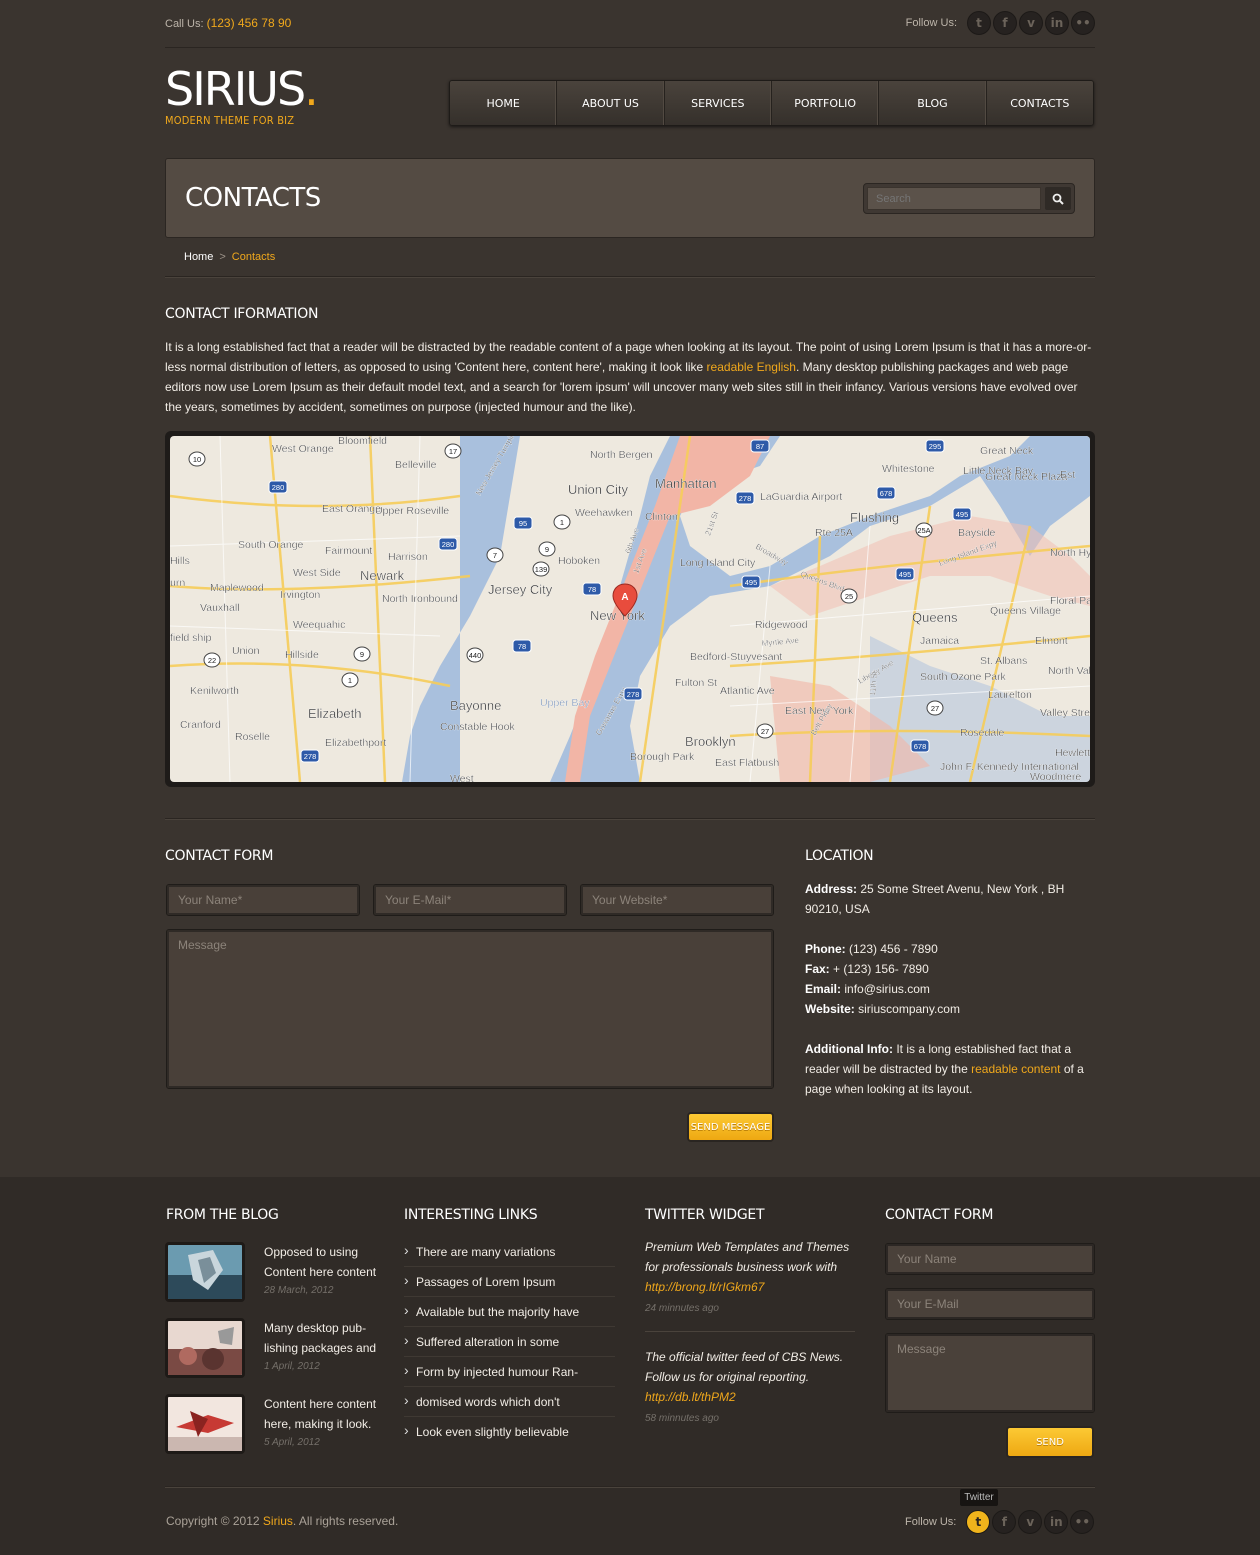  What do you see at coordinates (229, 257) in the screenshot?
I see `breadcrumb: Home > Contacts` at bounding box center [229, 257].